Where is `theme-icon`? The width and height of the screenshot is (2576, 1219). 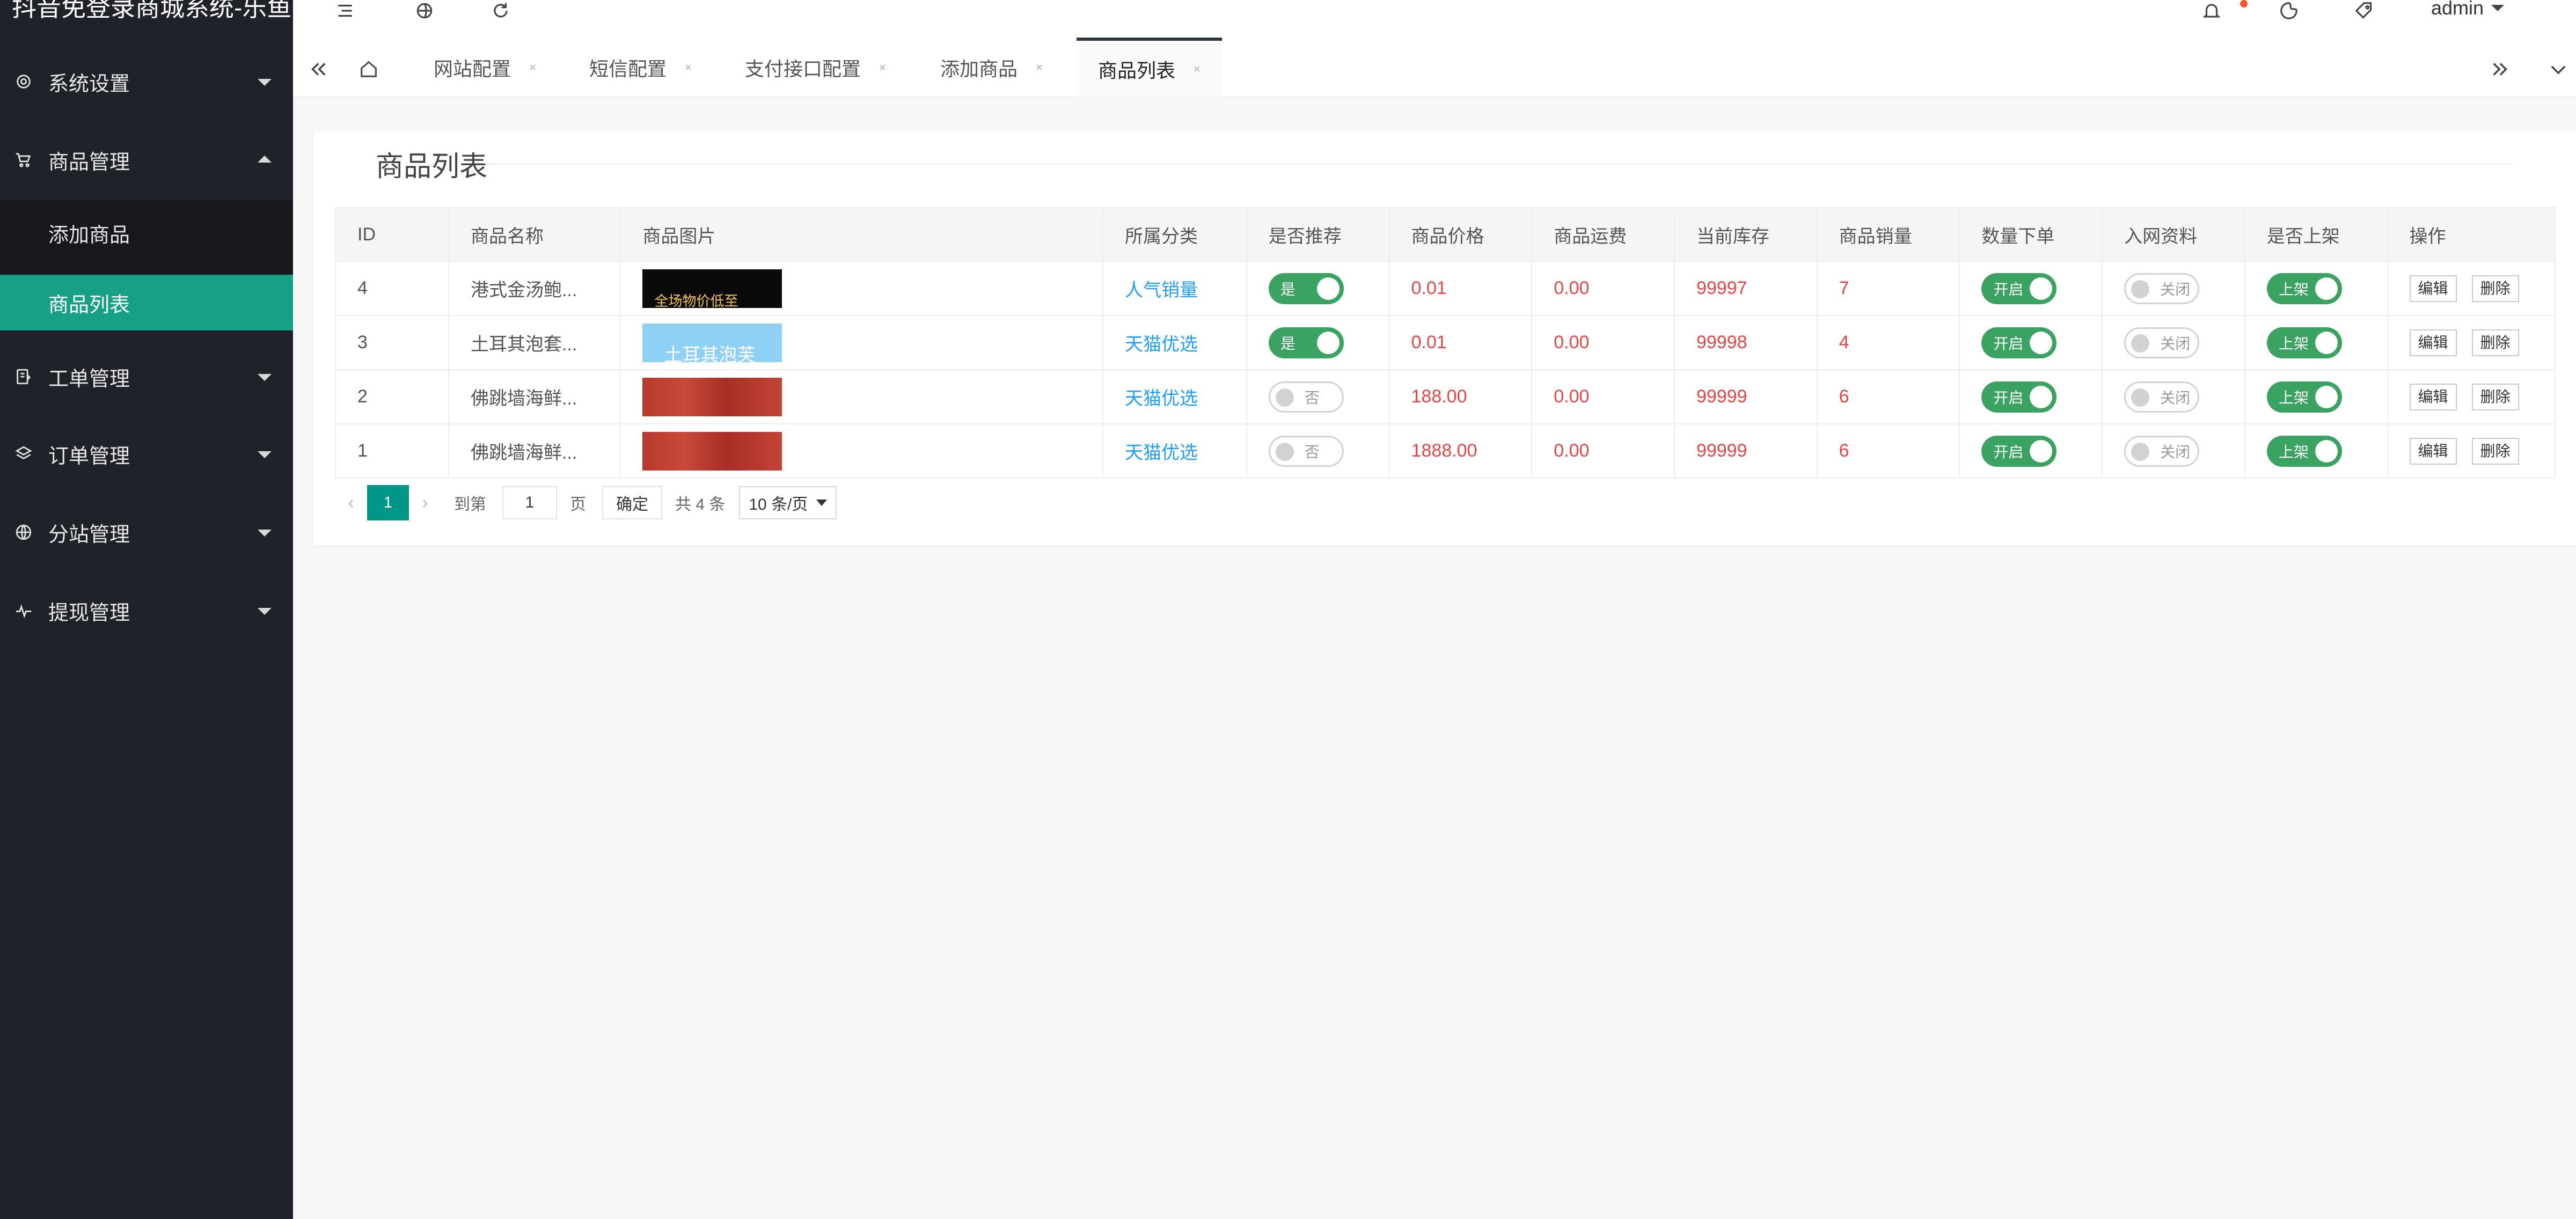
theme-icon is located at coordinates (2288, 11).